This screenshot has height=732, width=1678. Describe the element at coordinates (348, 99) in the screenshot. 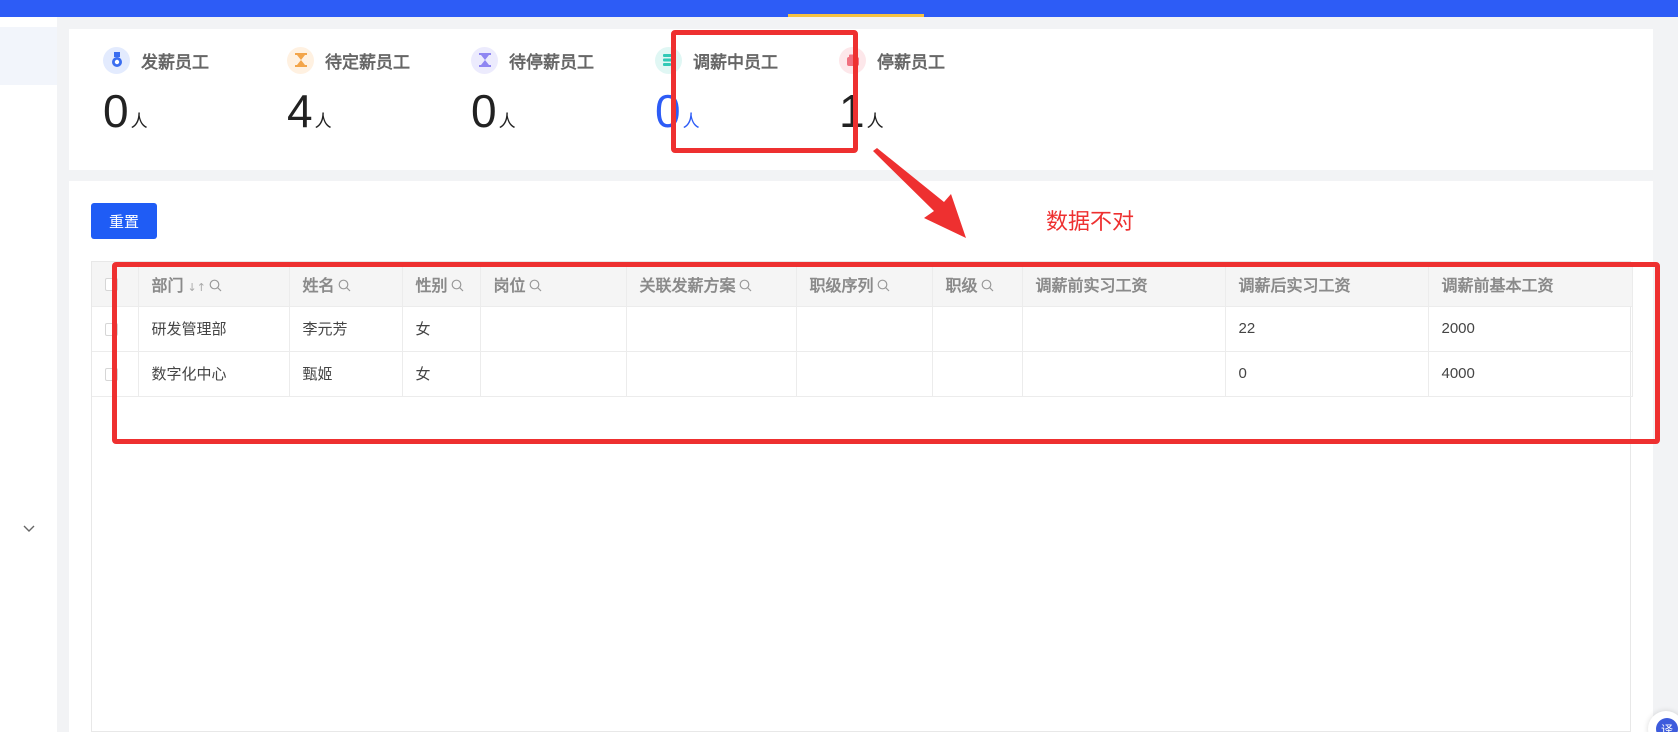

I see `stat-pending-salary-employees: 待定薪员工 4人` at that location.